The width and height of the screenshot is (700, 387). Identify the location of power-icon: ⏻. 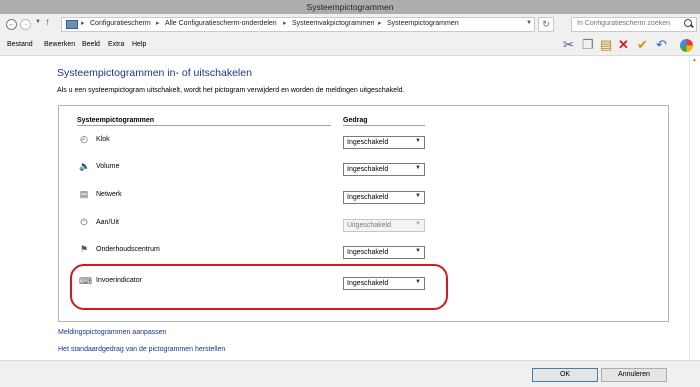
(84, 222).